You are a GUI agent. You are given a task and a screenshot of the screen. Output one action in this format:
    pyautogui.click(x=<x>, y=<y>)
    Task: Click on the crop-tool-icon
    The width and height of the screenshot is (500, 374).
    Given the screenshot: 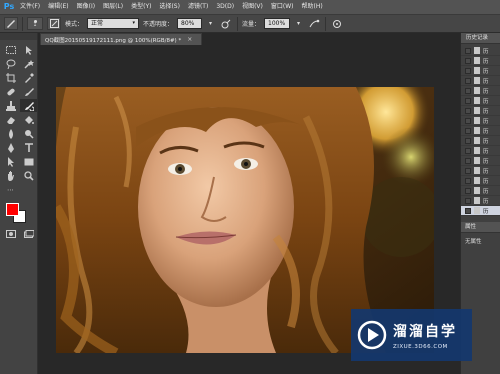 What is the action you would take?
    pyautogui.click(x=10, y=77)
    